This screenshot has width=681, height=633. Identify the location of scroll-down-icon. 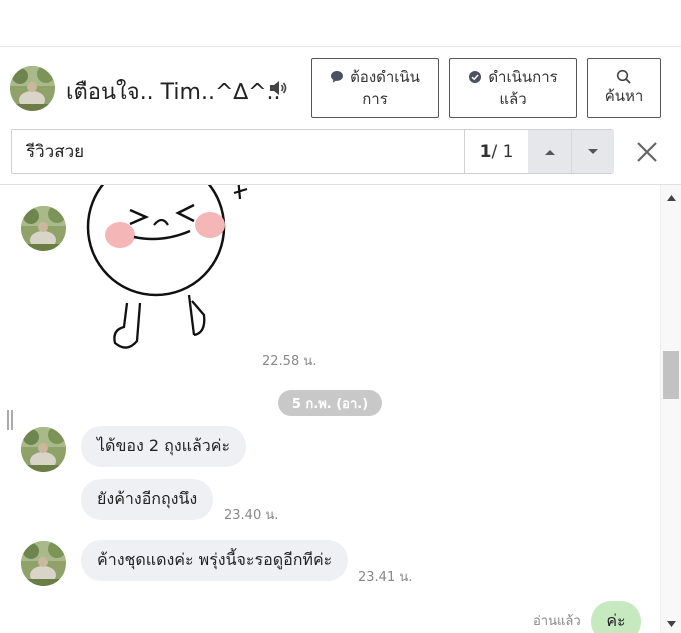
(671, 624).